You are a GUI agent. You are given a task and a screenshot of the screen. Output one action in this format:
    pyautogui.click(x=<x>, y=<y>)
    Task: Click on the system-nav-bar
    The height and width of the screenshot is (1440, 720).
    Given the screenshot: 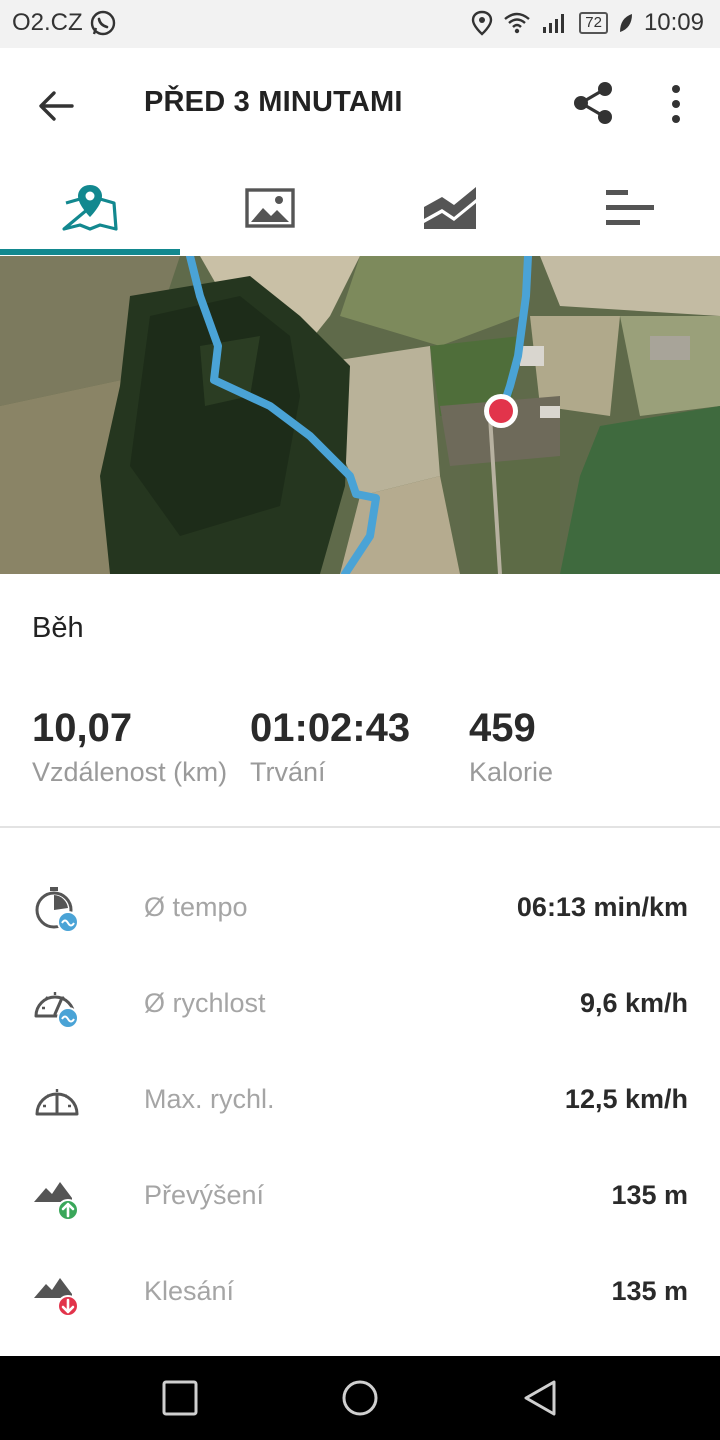 What is the action you would take?
    pyautogui.click(x=360, y=1398)
    